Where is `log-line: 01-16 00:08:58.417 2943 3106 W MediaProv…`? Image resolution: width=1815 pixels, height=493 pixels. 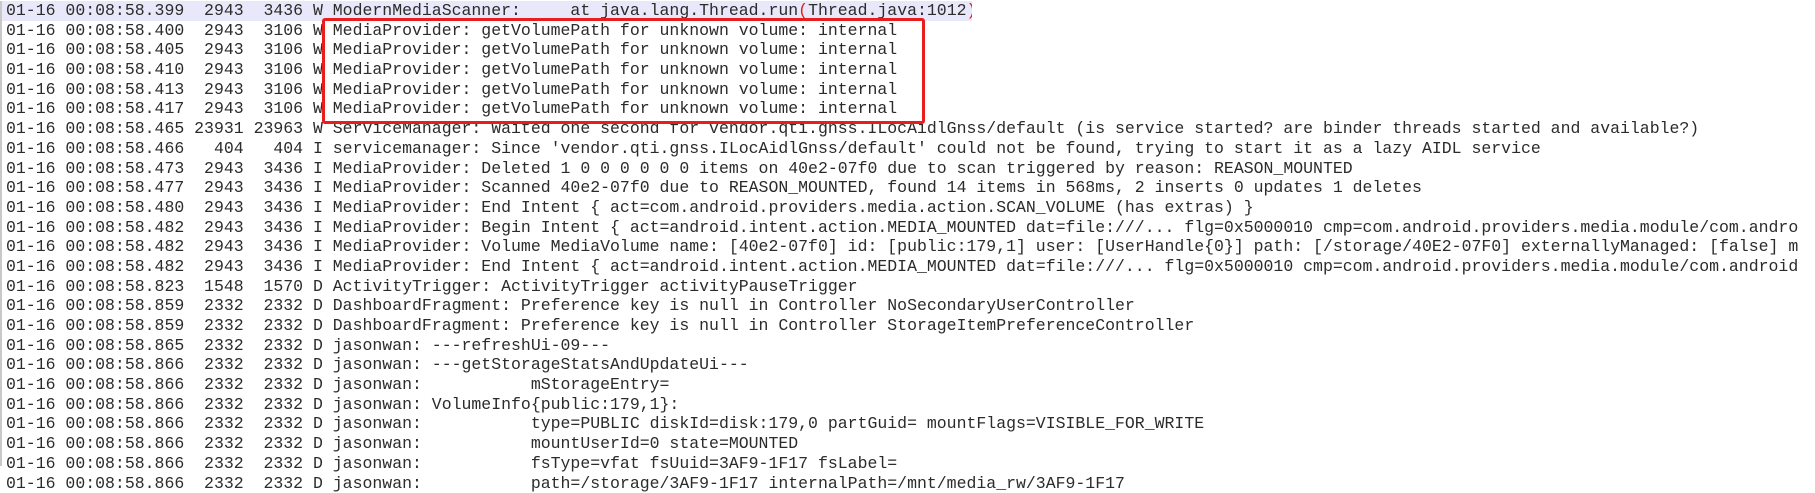 log-line: 01-16 00:08:58.417 2943 3106 W MediaProv… is located at coordinates (908, 109).